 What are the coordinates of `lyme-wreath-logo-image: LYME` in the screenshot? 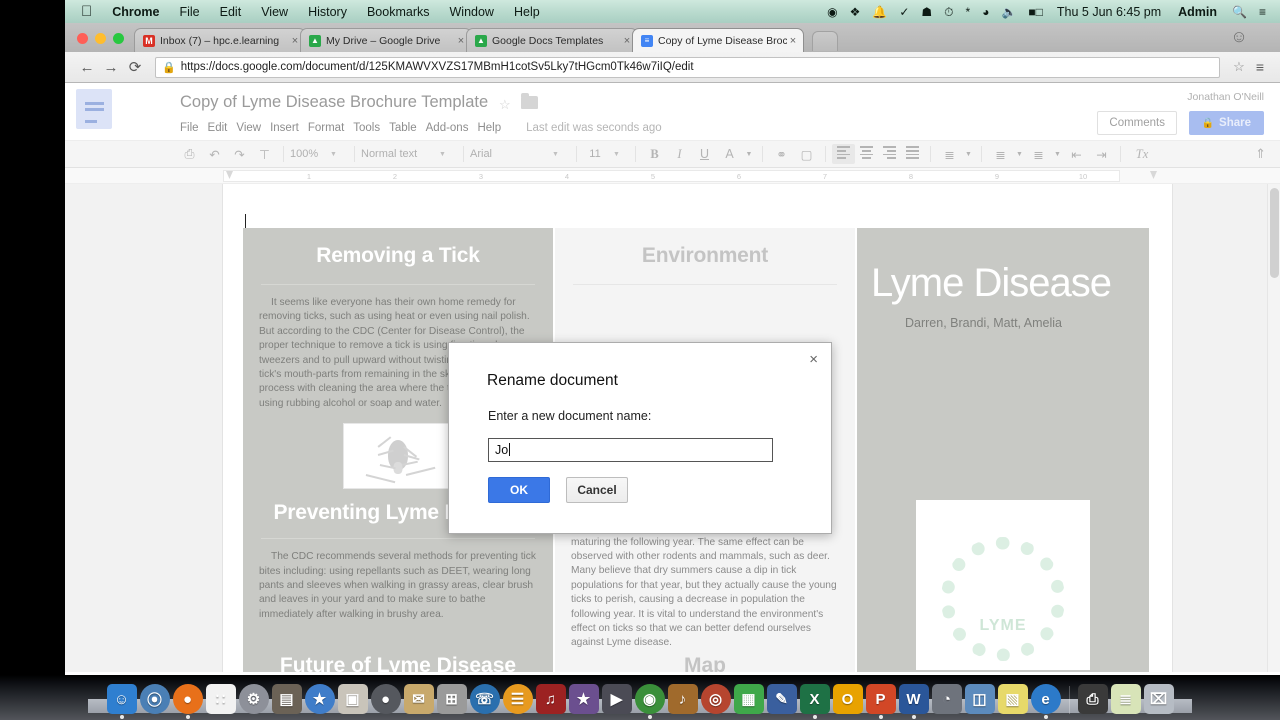 It's located at (1003, 585).